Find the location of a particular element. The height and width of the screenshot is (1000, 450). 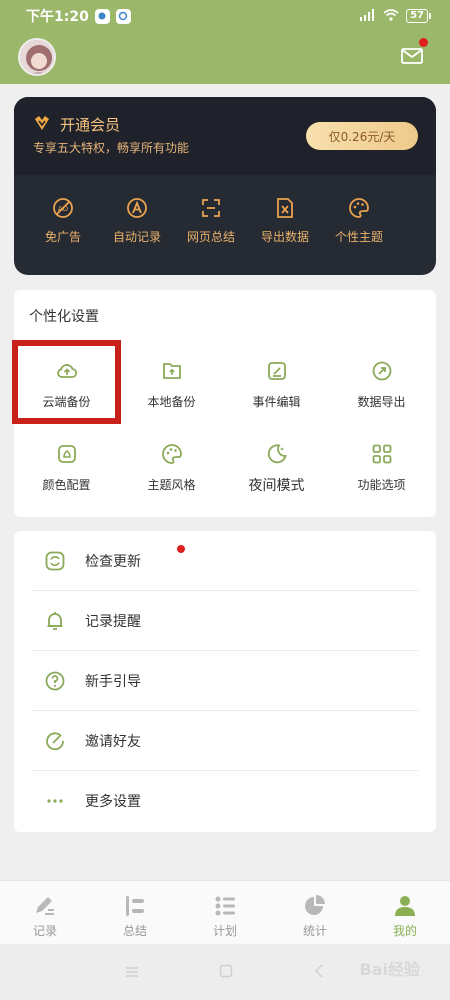

tab-summary: 总结 is located at coordinates (135, 912).